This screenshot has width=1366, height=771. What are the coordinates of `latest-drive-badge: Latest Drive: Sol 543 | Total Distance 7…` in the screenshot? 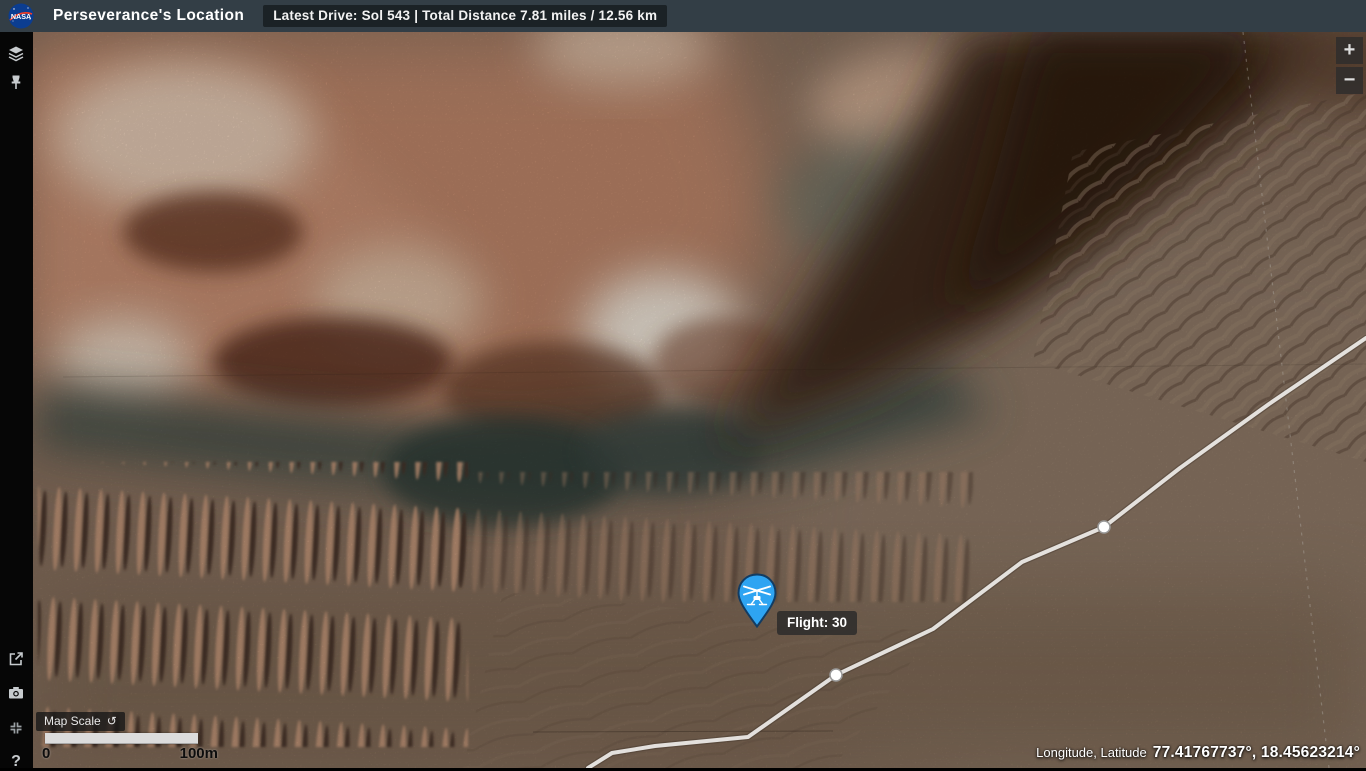 It's located at (465, 16).